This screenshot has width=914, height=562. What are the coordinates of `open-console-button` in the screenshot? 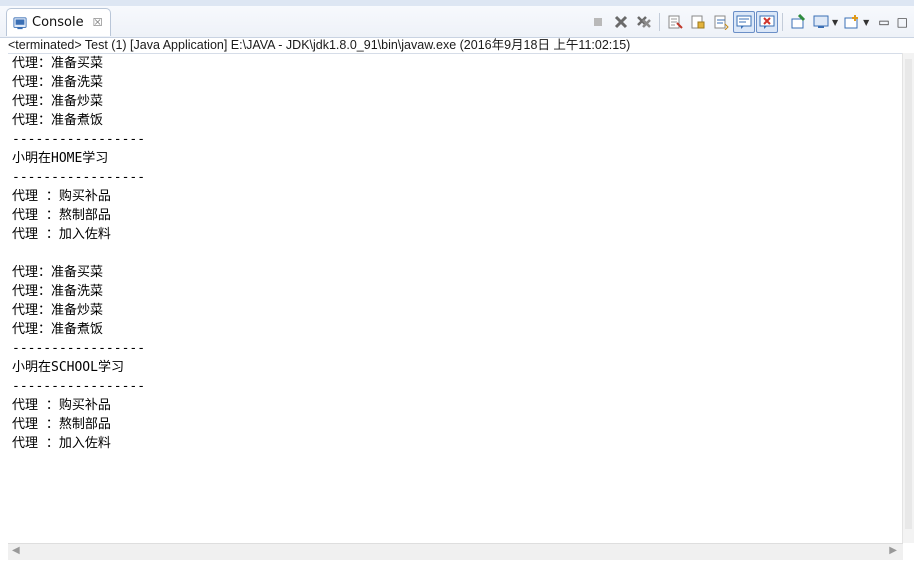 It's located at (852, 22).